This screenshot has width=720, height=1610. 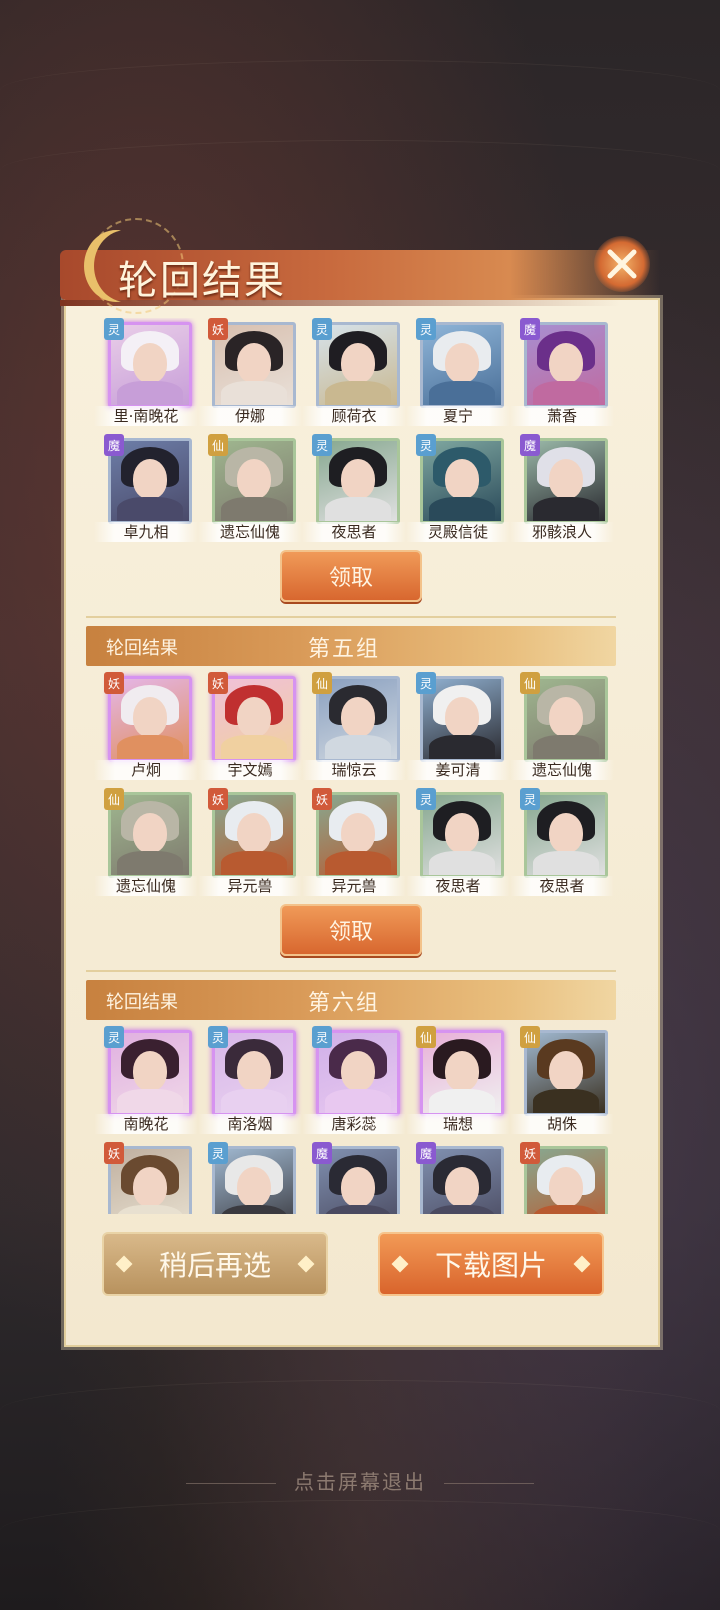 I want to click on character-name: 胡侏, so click(x=562, y=1124).